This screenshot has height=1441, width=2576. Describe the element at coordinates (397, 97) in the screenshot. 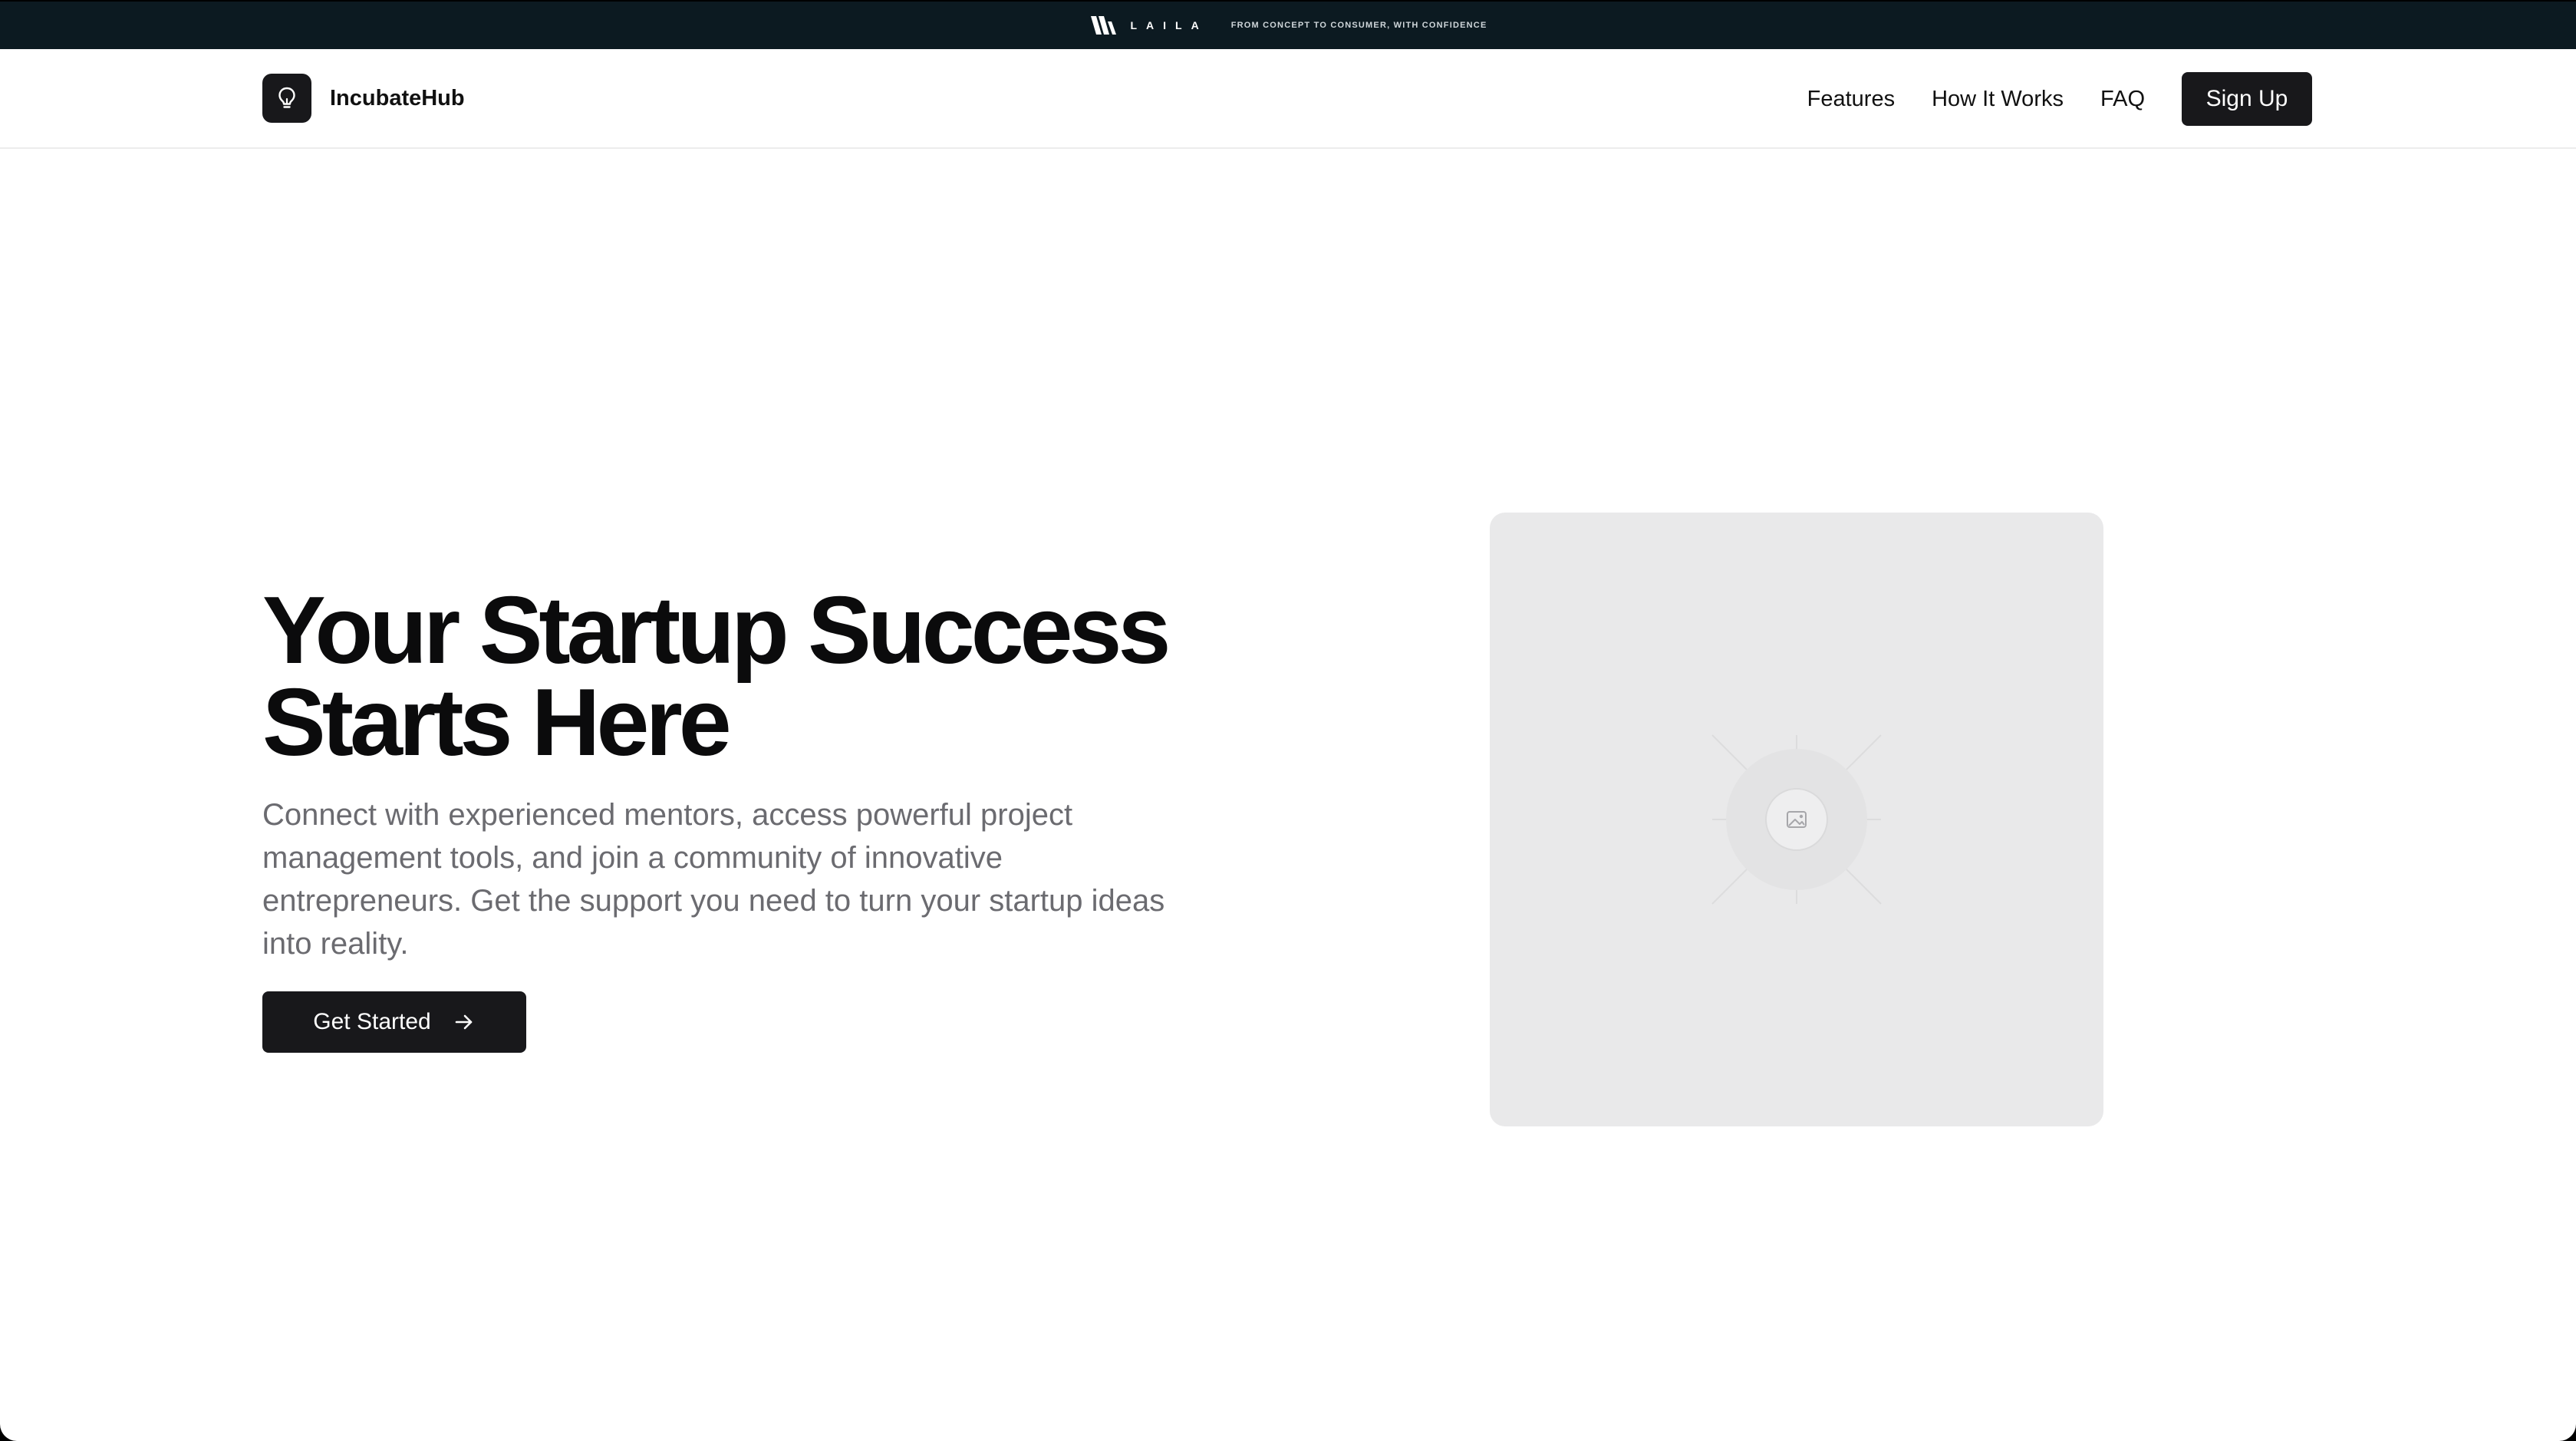

I see `brand-name: IncubateHub` at that location.